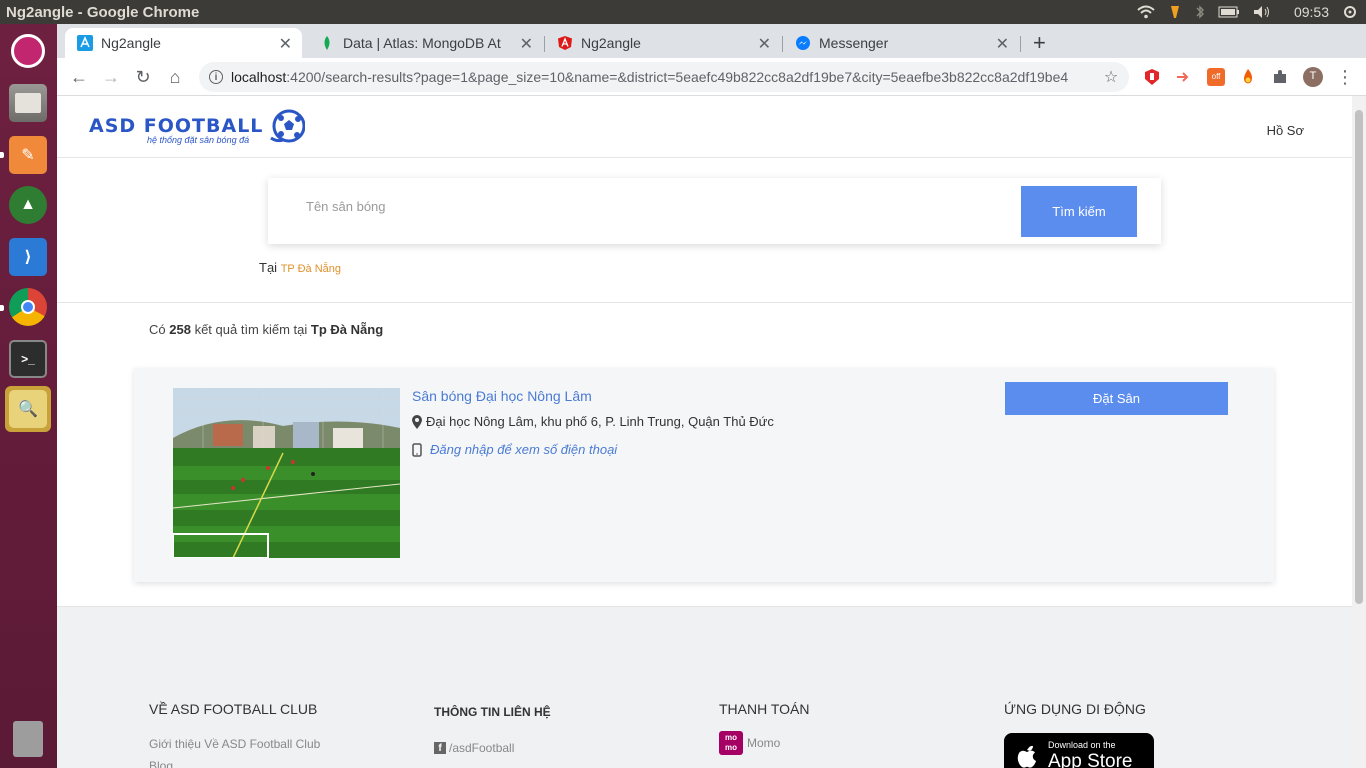  Describe the element at coordinates (1311, 12) in the screenshot. I see `clock: 09:53` at that location.